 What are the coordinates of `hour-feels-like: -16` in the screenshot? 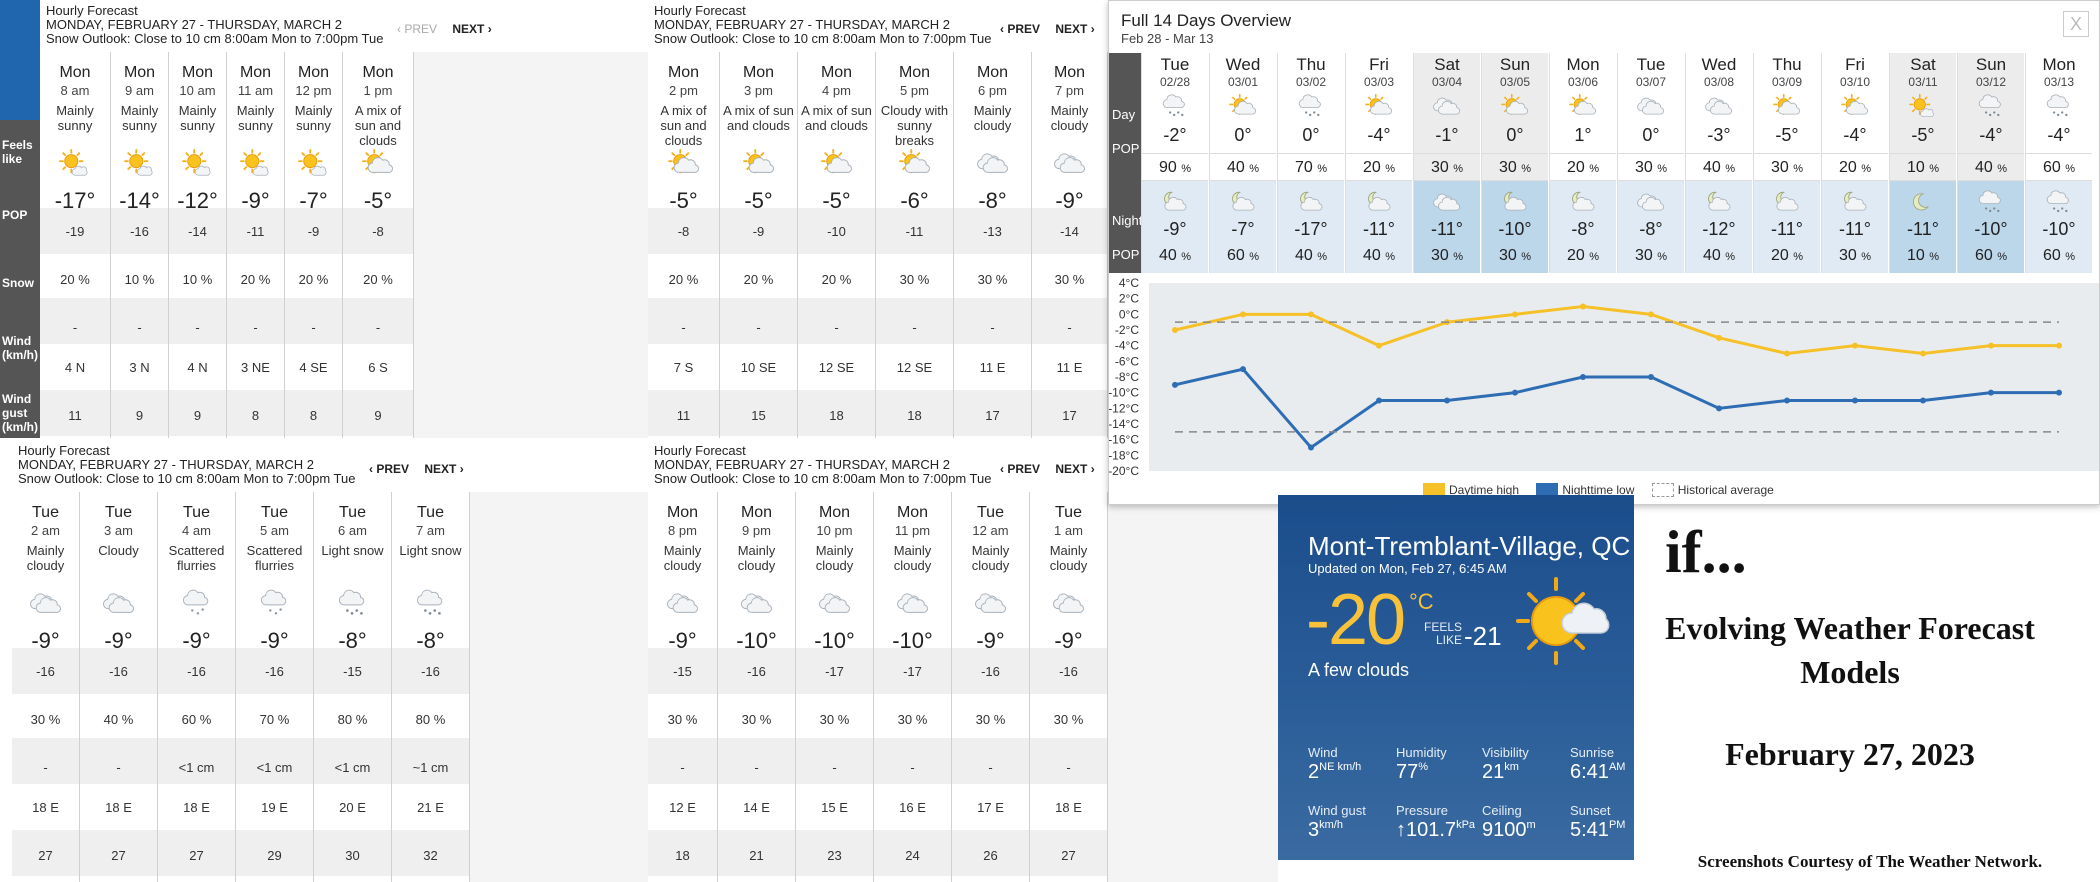 It's located at (430, 671).